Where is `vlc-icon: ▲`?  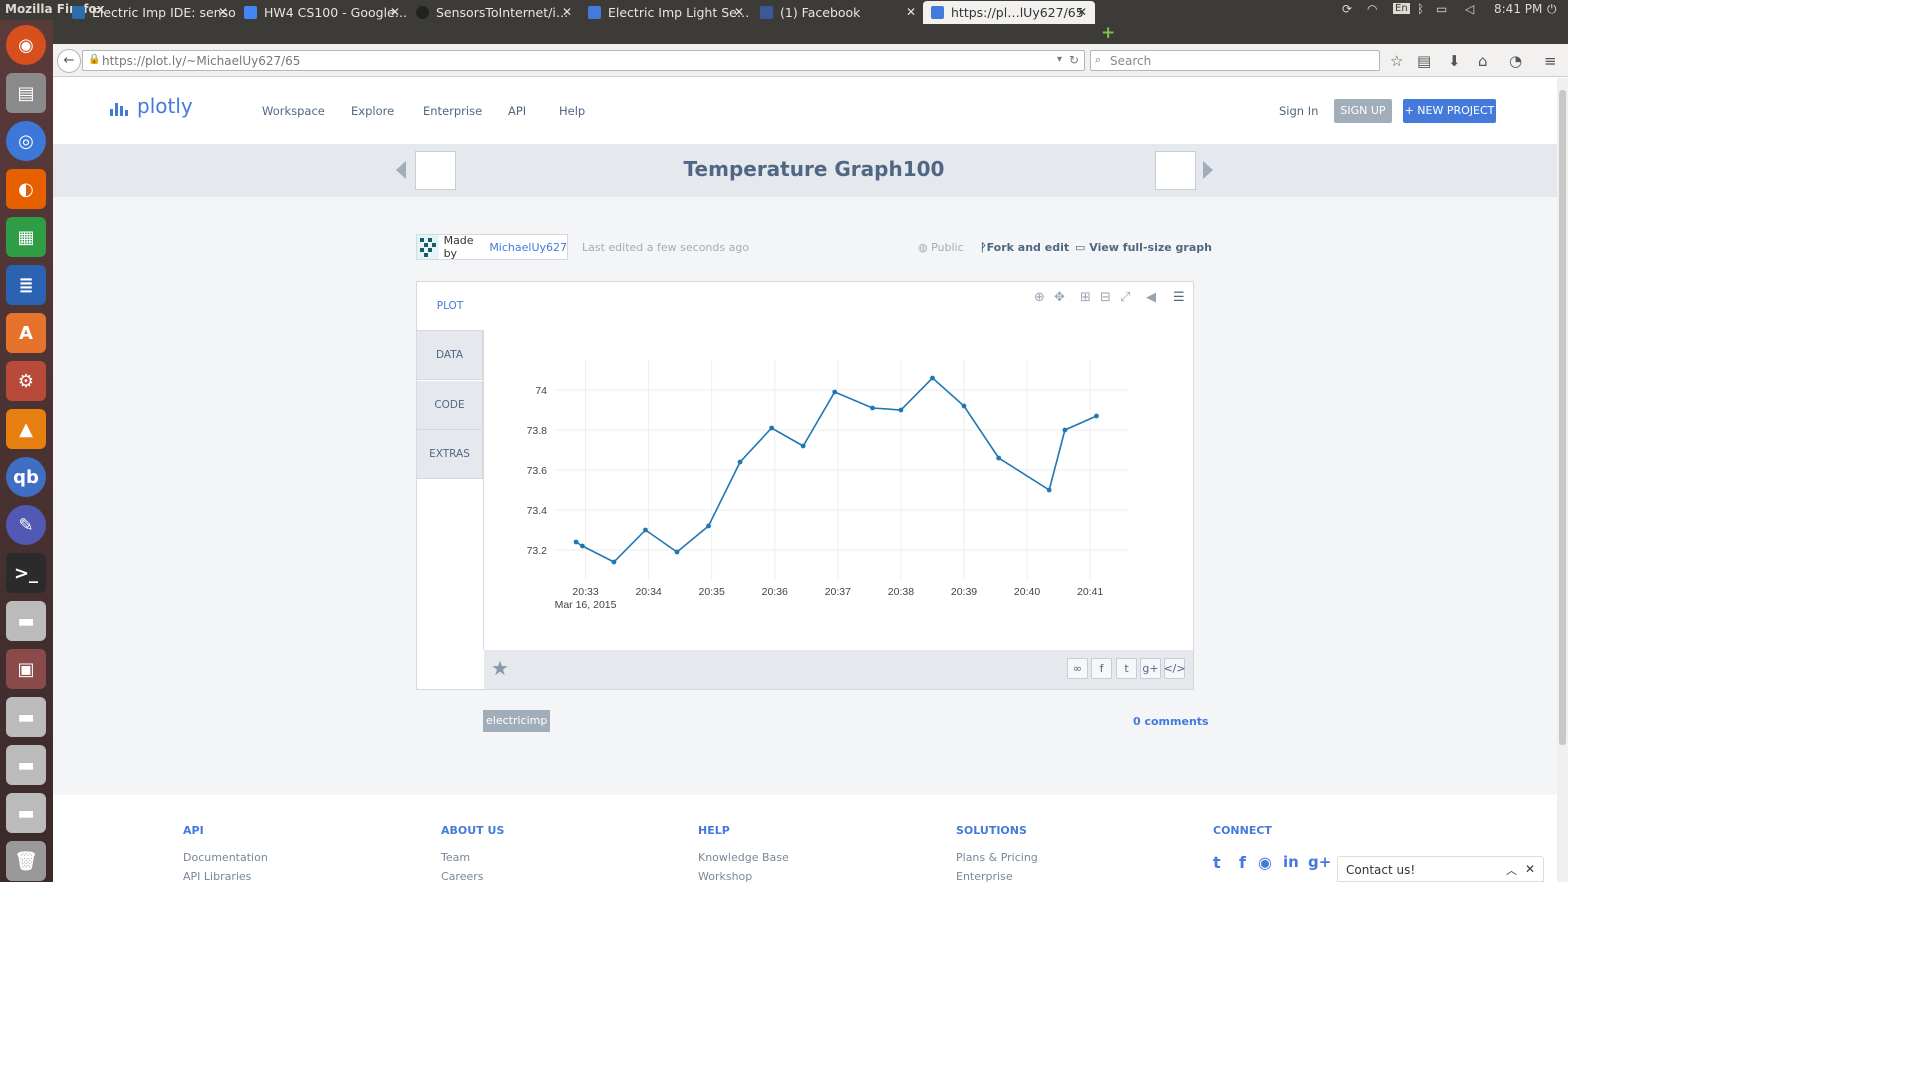 vlc-icon: ▲ is located at coordinates (26, 429).